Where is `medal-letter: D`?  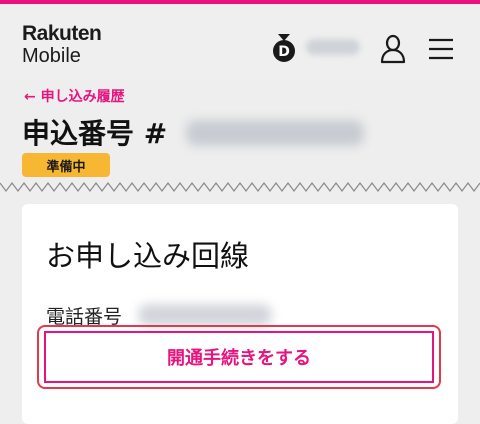 medal-letter: D is located at coordinates (284, 52).